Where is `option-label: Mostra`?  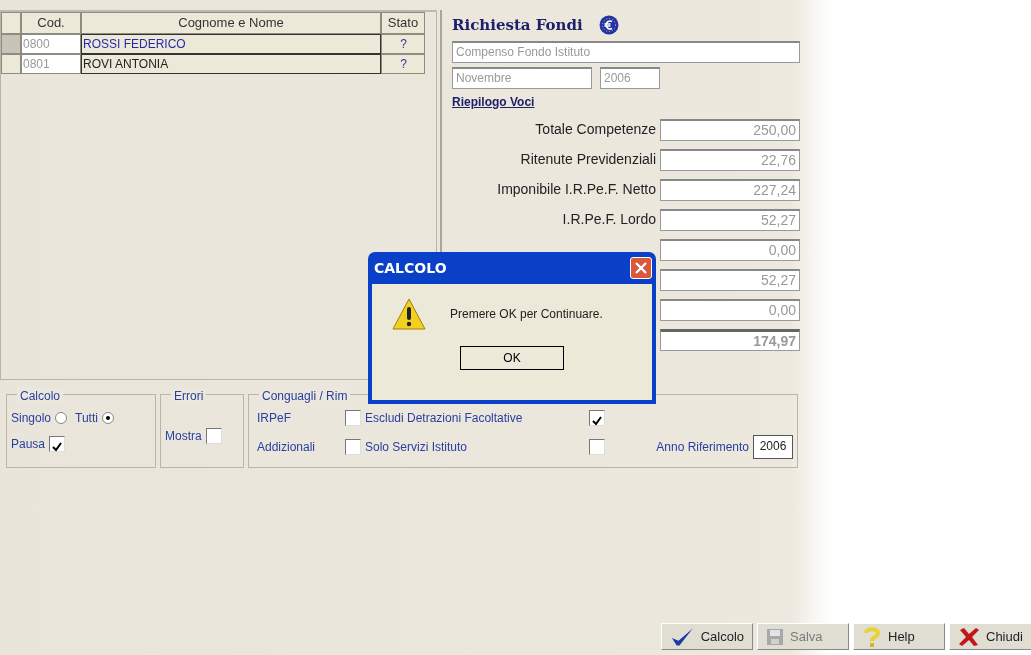
option-label: Mostra is located at coordinates (183, 436).